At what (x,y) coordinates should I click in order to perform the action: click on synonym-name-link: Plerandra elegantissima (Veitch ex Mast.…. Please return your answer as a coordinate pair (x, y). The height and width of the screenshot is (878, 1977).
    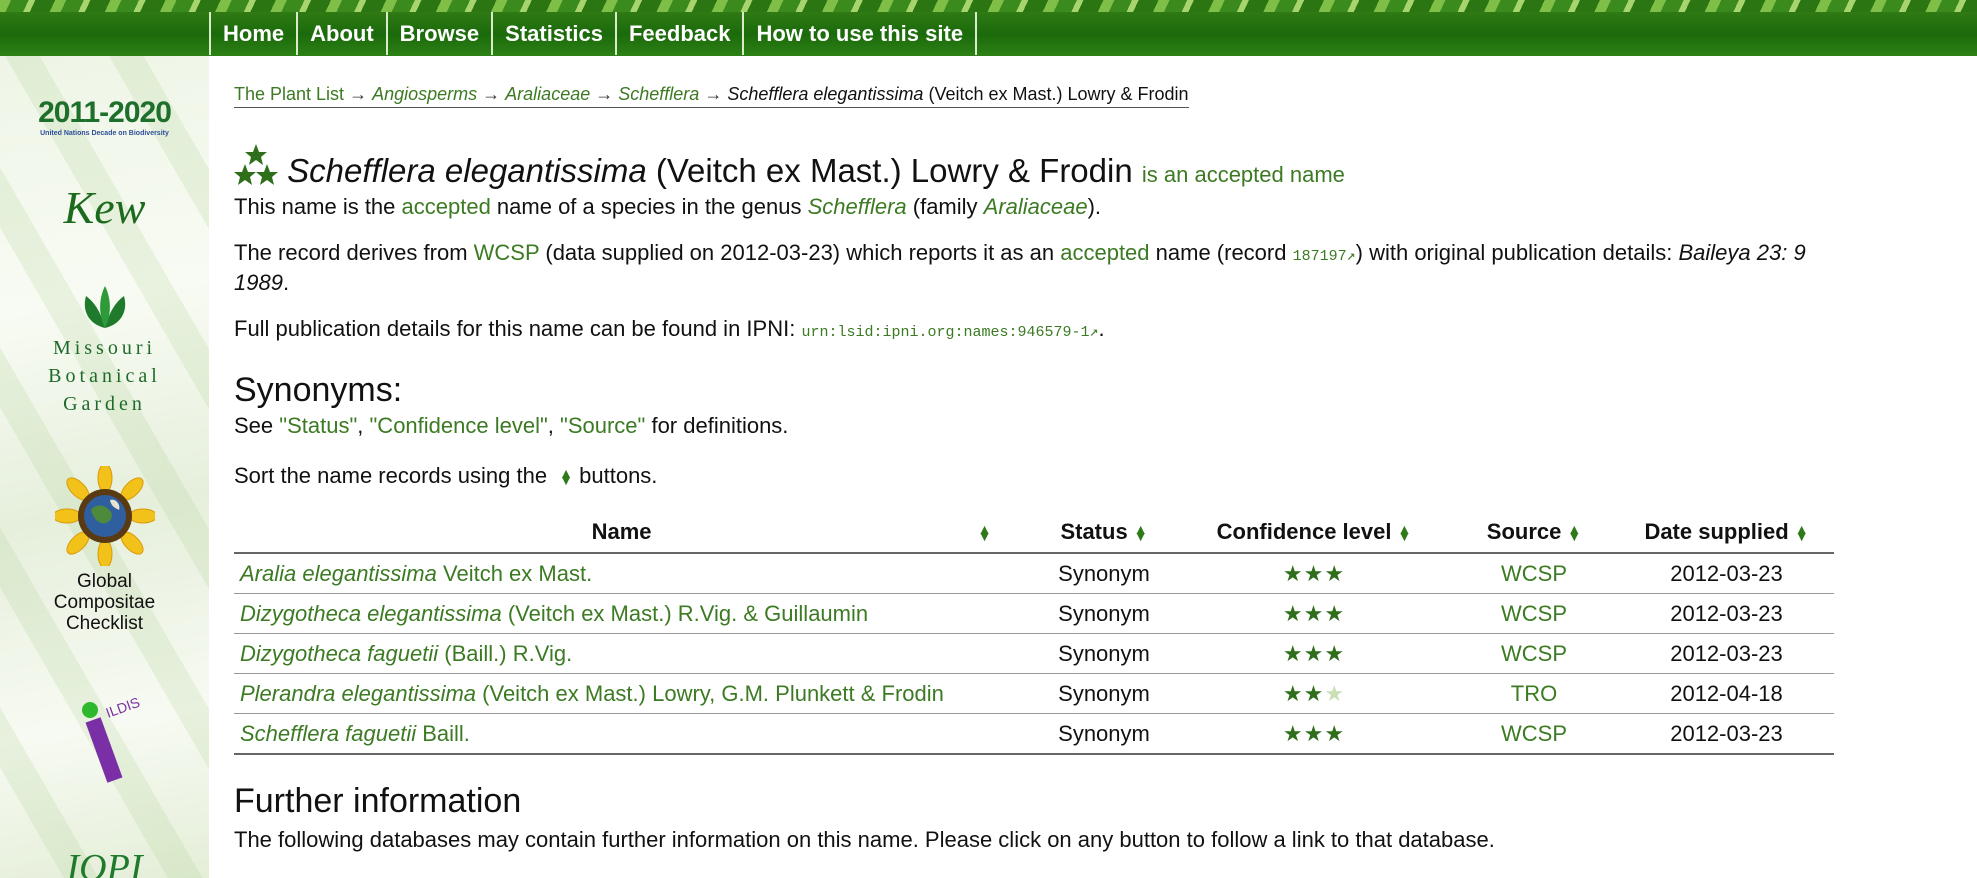
    Looking at the image, I should click on (592, 693).